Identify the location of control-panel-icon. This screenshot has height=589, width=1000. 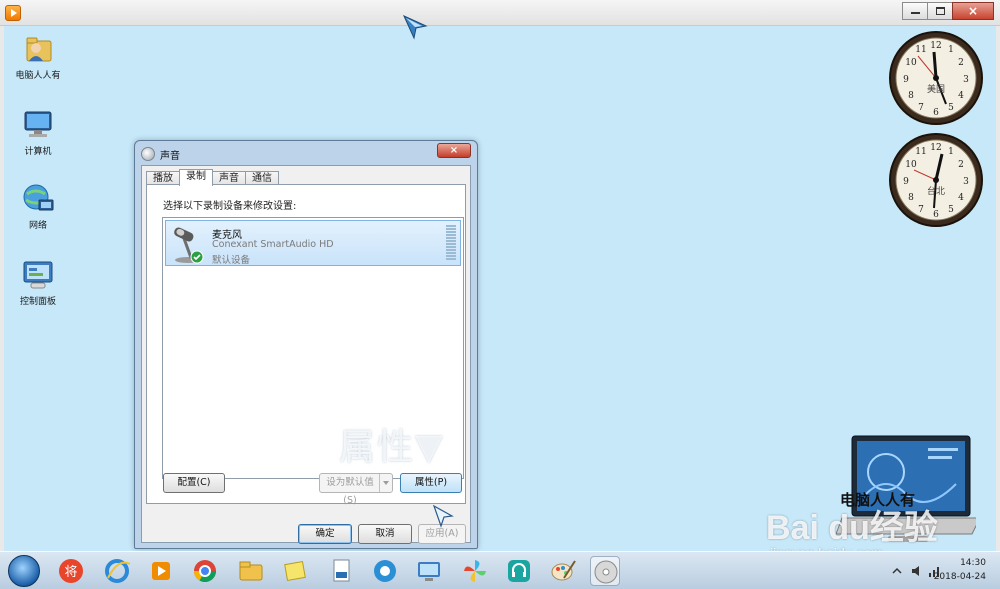
(38, 275).